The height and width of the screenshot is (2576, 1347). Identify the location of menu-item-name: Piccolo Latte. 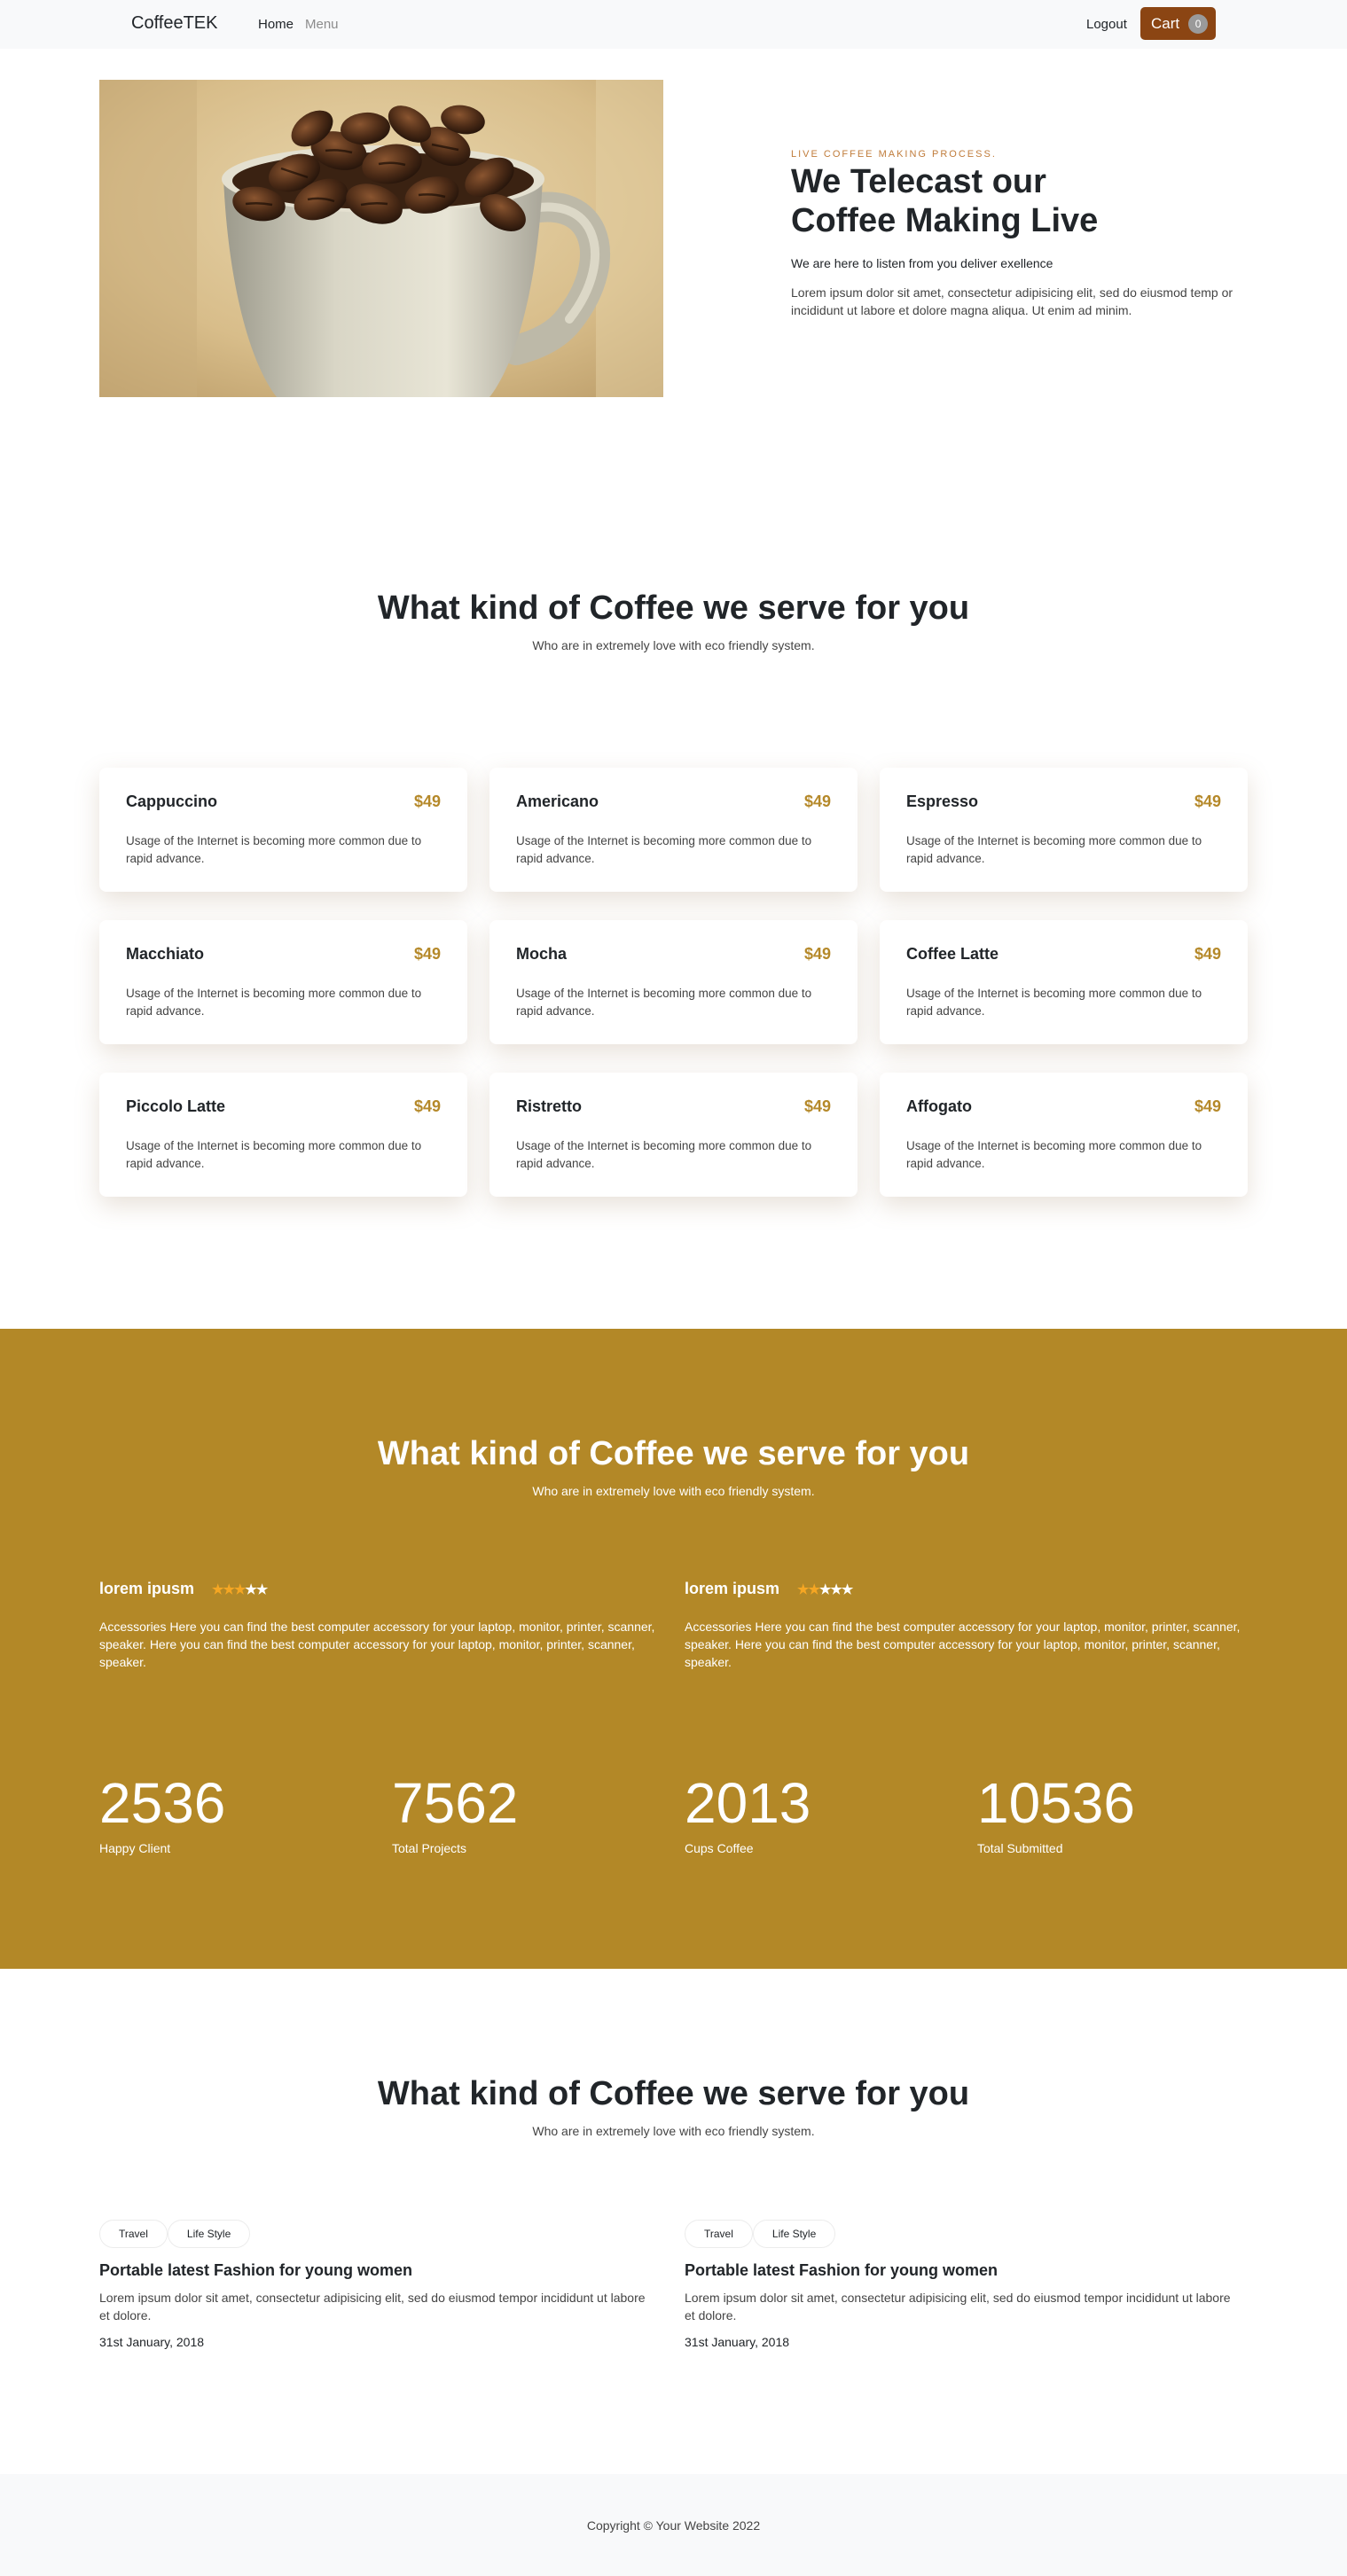
(176, 1106).